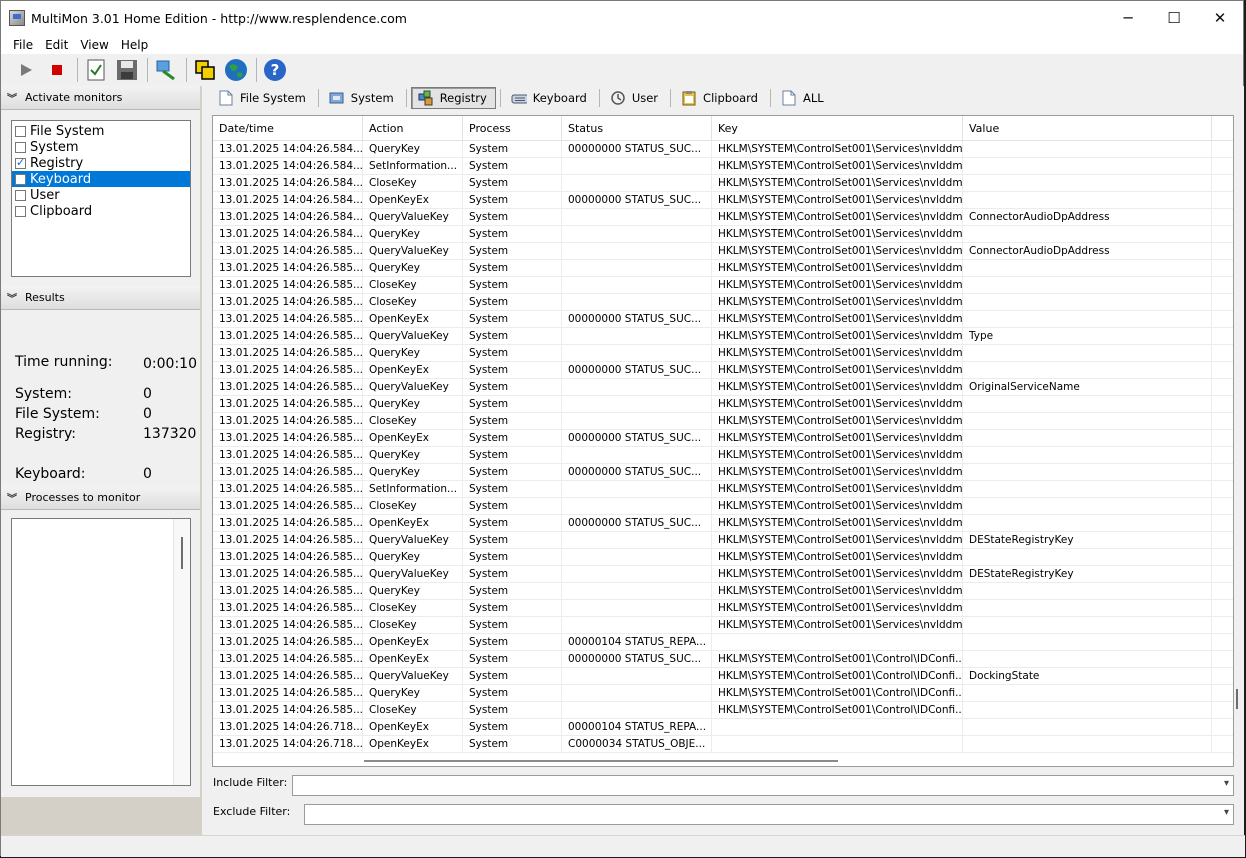  I want to click on help-icon: ?, so click(275, 70).